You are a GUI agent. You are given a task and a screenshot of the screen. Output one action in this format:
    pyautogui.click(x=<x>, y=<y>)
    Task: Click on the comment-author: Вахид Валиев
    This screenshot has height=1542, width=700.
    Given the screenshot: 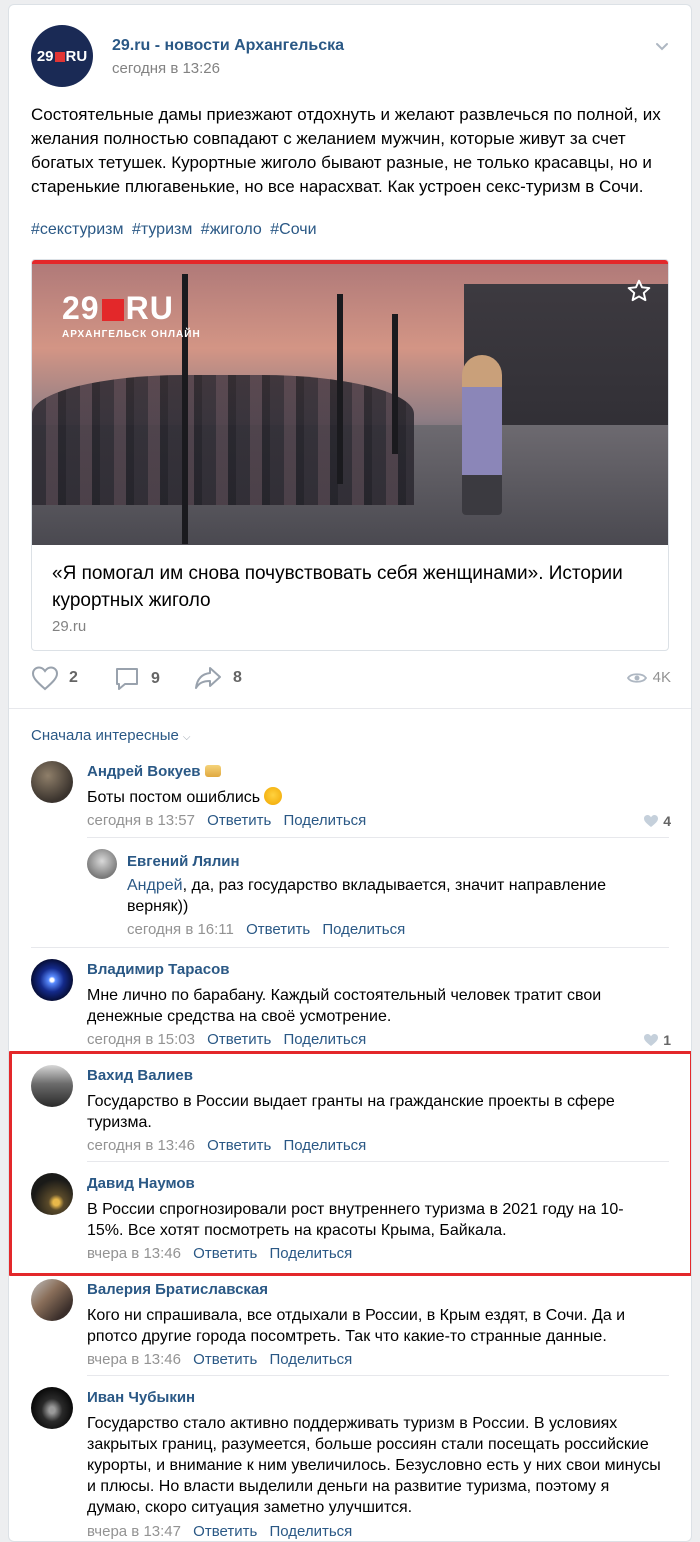 What is the action you would take?
    pyautogui.click(x=140, y=1075)
    